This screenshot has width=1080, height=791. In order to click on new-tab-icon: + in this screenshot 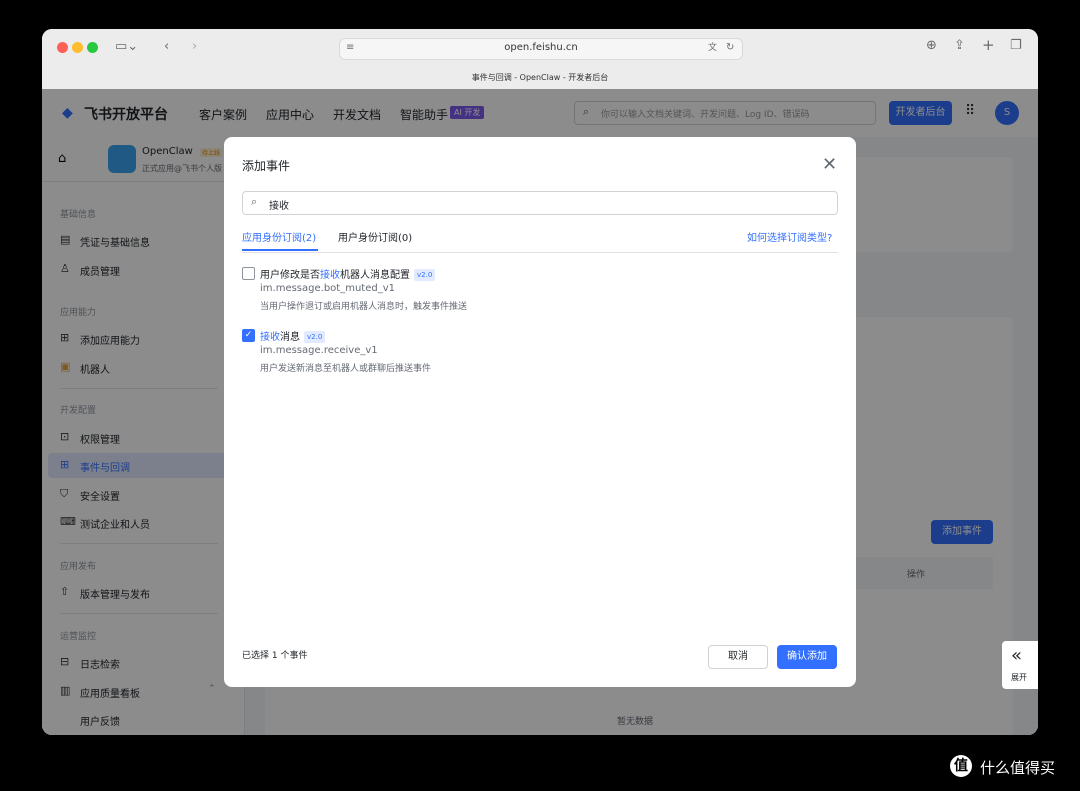, I will do `click(988, 45)`.